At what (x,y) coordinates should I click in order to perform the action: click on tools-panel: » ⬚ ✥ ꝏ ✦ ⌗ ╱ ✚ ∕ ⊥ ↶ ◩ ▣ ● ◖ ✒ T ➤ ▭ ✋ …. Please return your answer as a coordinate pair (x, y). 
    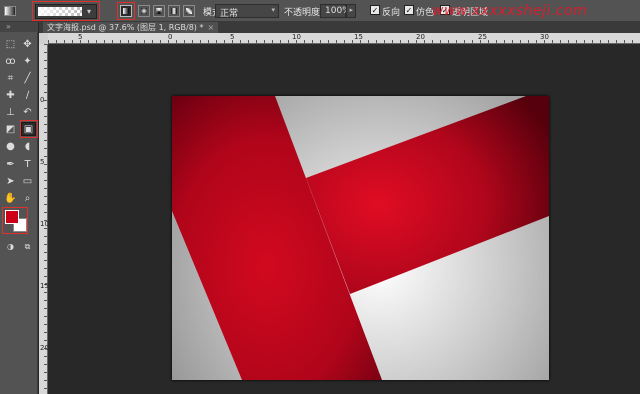
    Looking at the image, I should click on (19, 208).